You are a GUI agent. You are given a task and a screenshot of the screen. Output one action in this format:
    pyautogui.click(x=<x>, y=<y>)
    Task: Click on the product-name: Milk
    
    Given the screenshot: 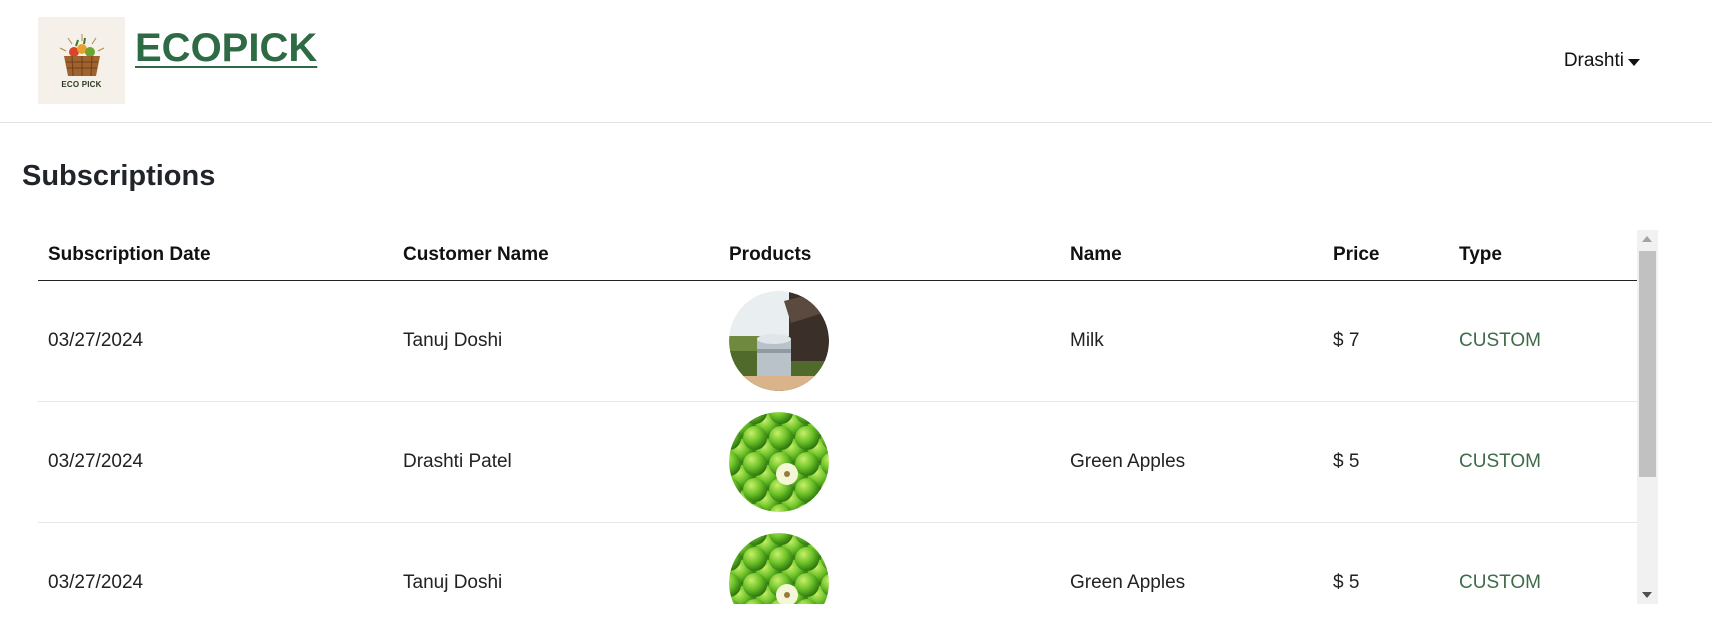 What is the action you would take?
    pyautogui.click(x=1191, y=341)
    